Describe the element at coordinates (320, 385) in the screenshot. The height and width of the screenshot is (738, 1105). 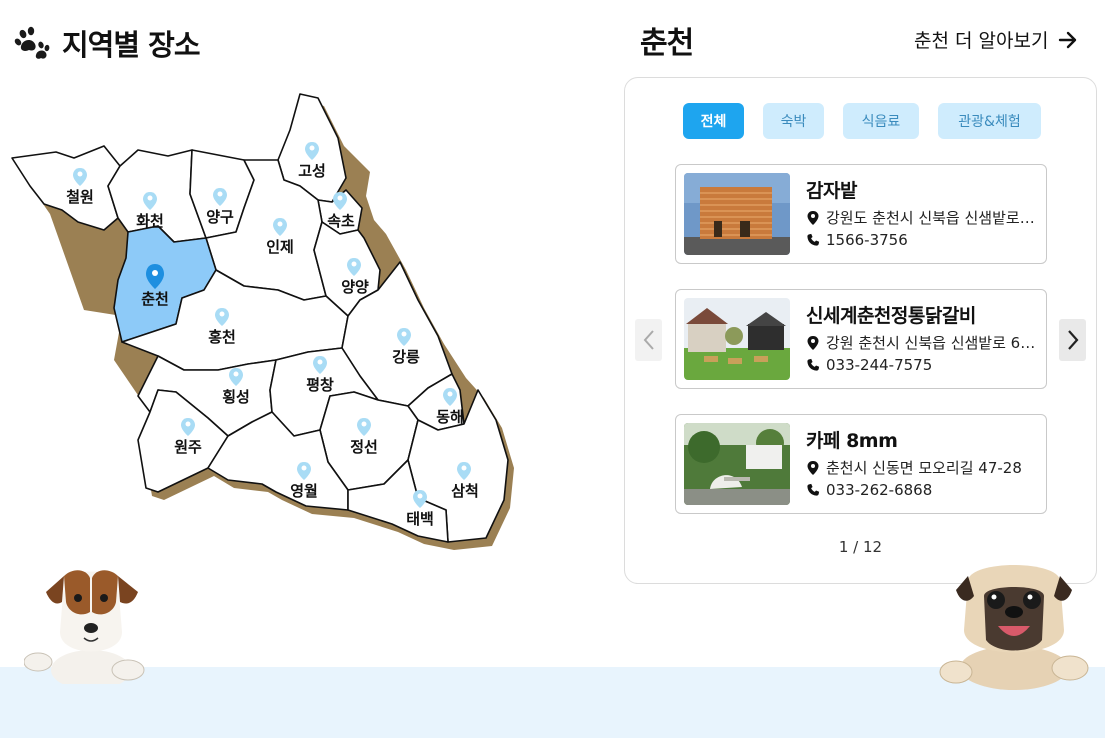
I see `region-label: 평창` at that location.